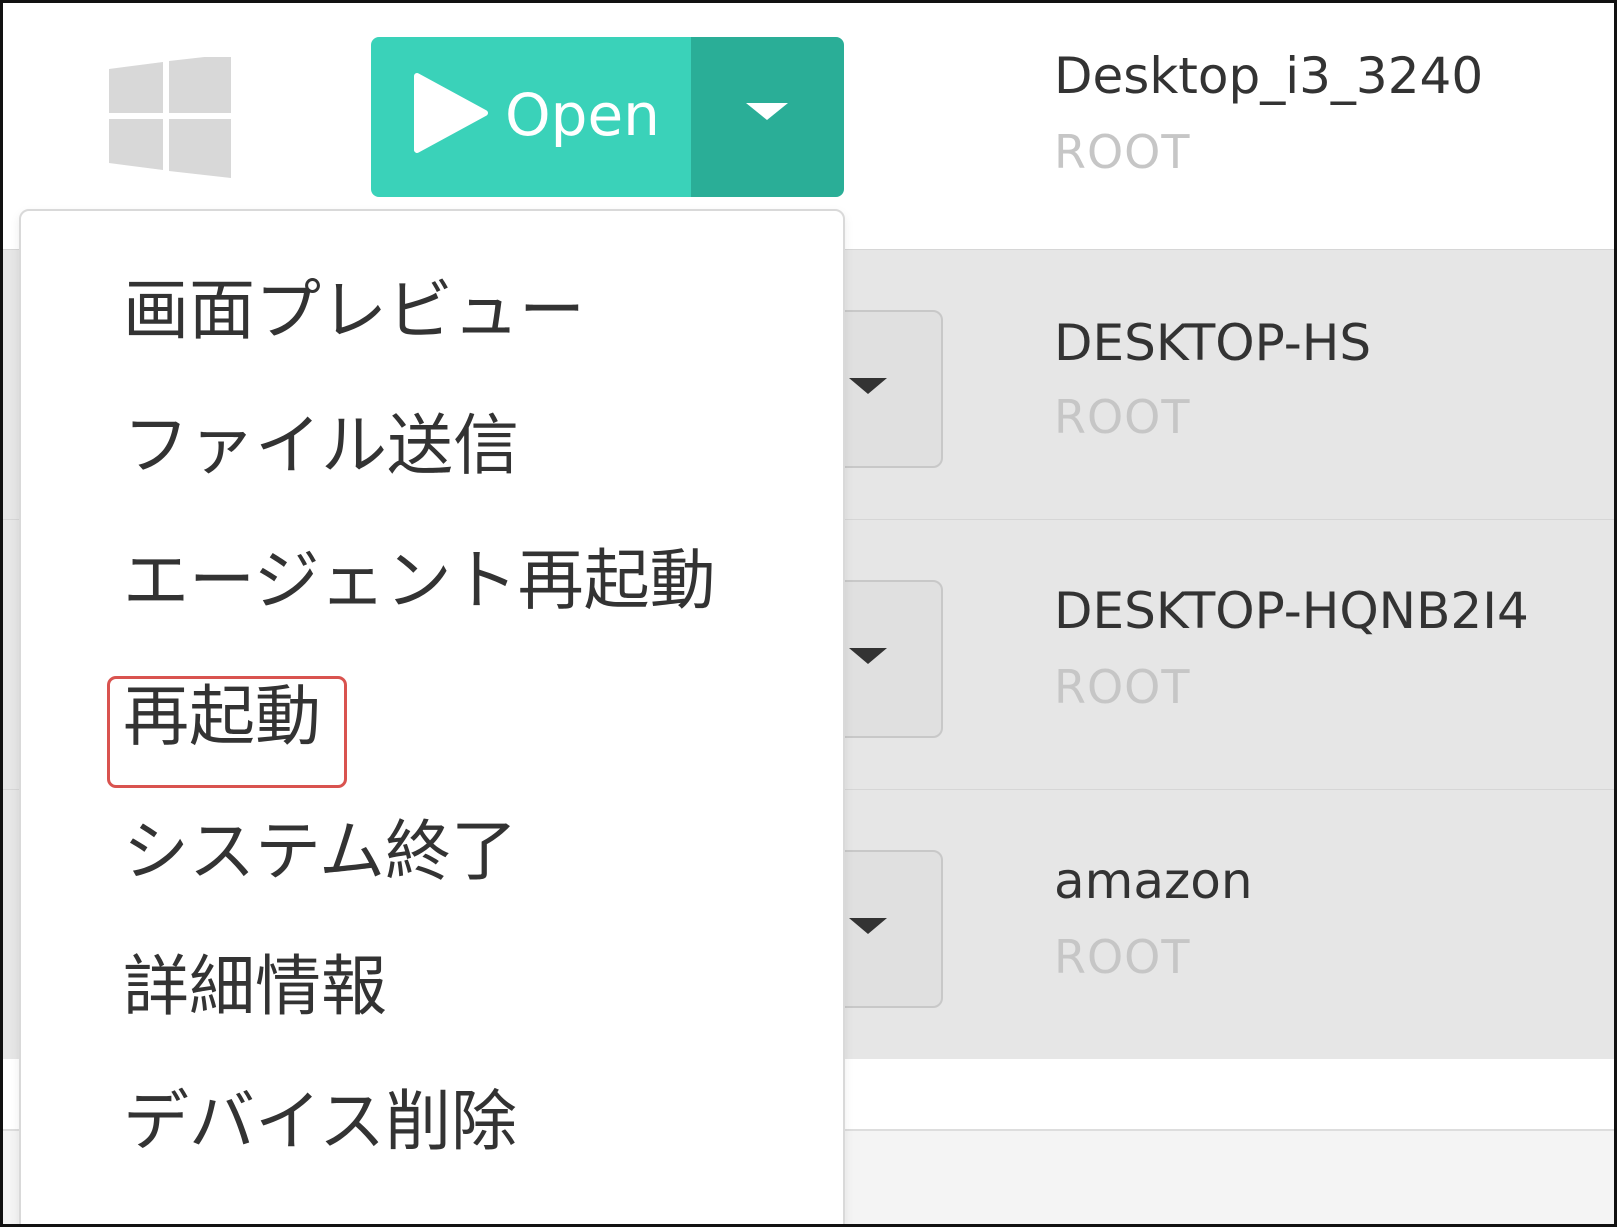  I want to click on device-name: DESKTOP-HQNB2I4, so click(1291, 611).